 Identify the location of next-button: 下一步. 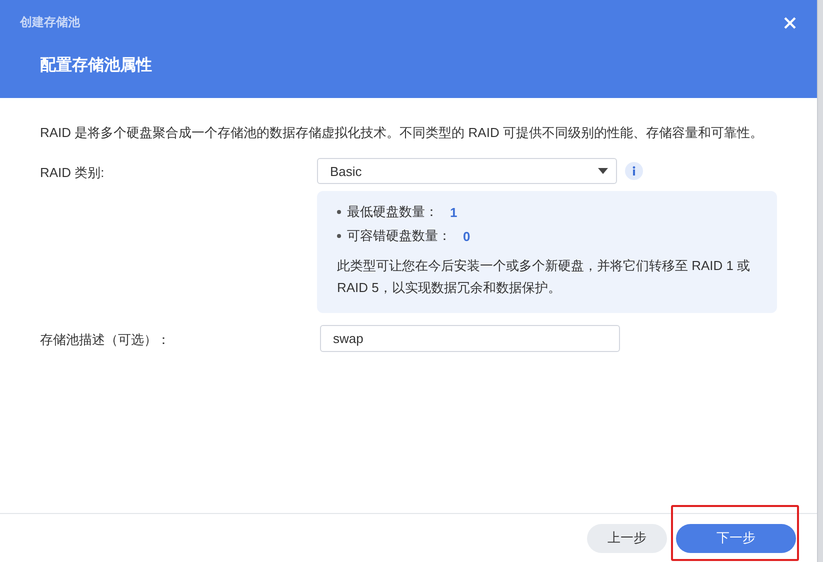
(736, 538).